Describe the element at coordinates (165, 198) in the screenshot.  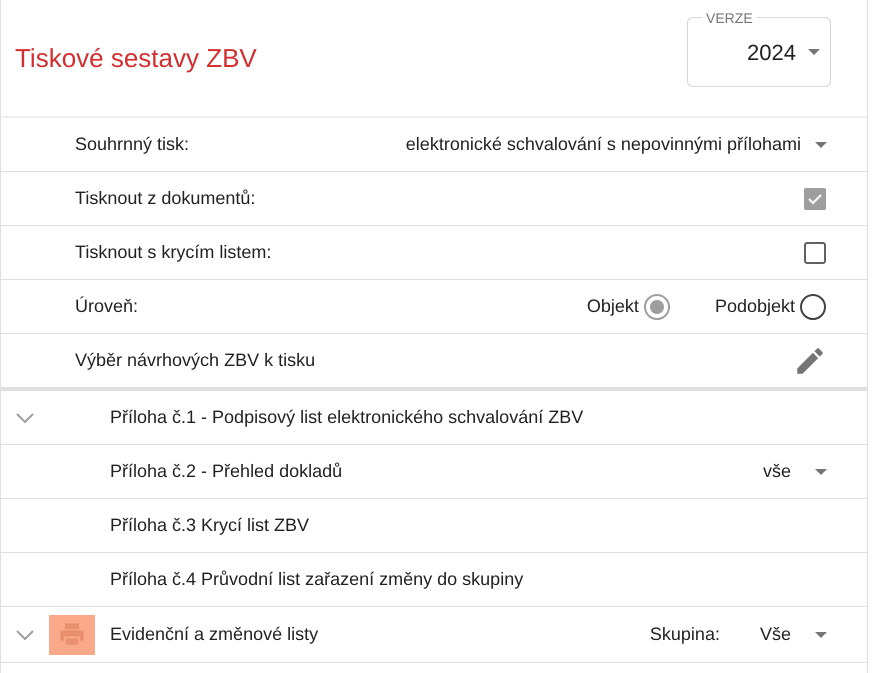
I see `setting-label: Tisknout z dokumentů:` at that location.